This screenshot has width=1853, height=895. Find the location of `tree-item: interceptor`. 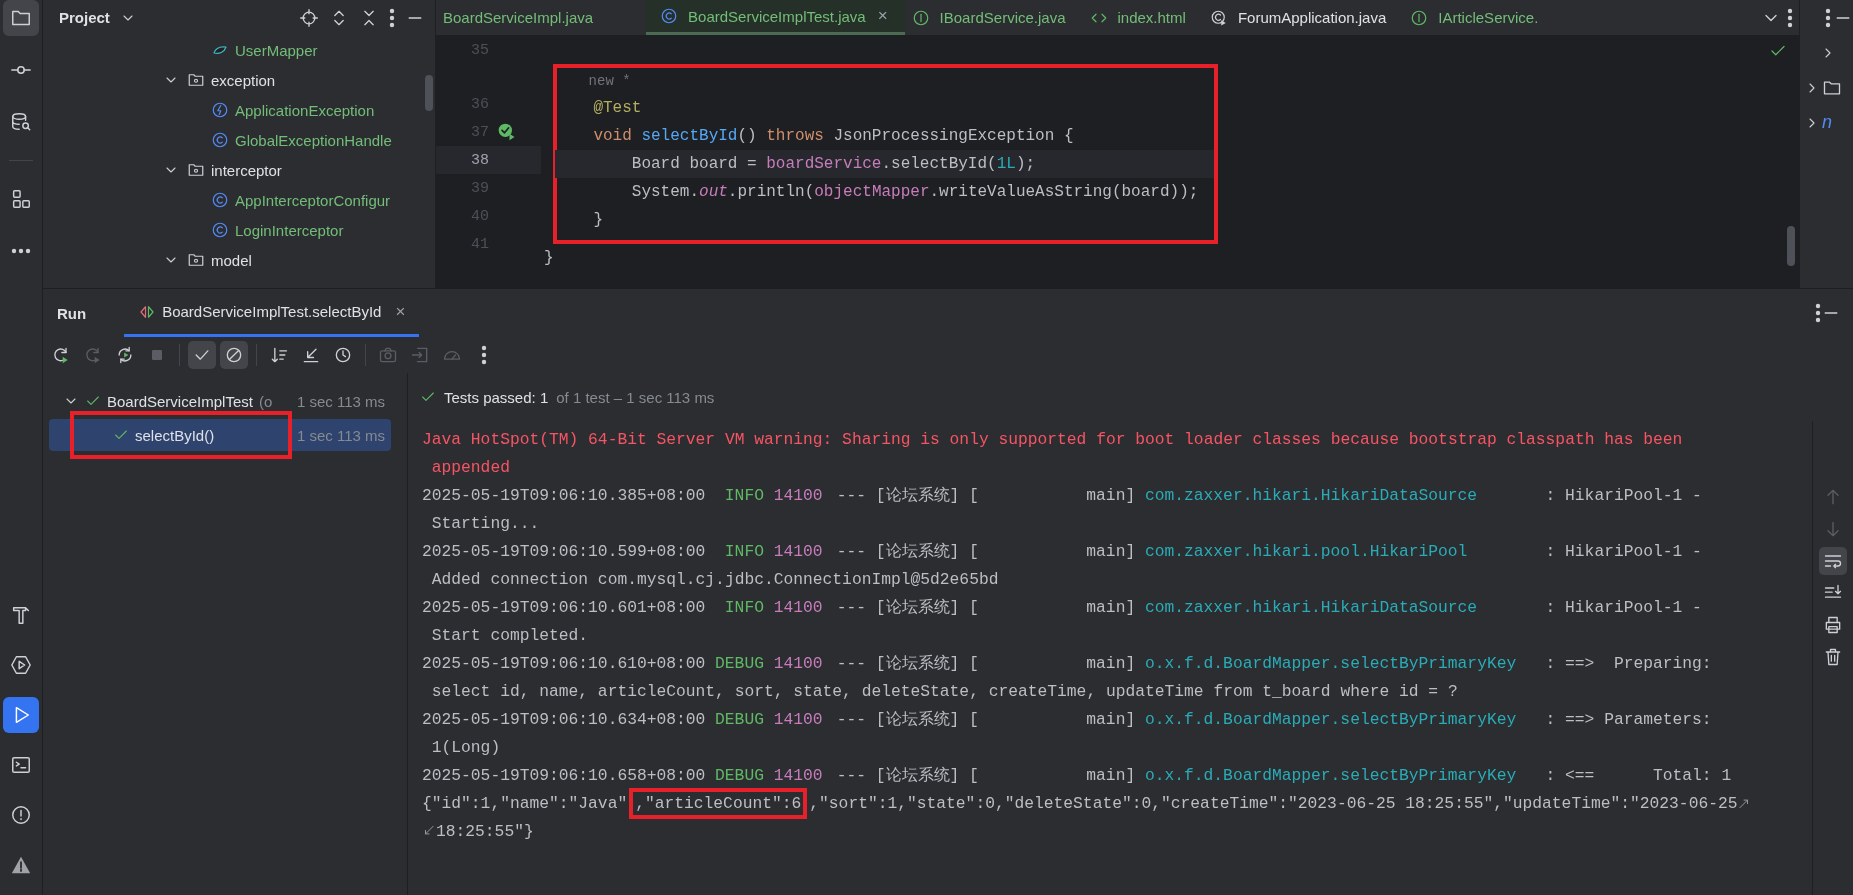

tree-item: interceptor is located at coordinates (246, 170).